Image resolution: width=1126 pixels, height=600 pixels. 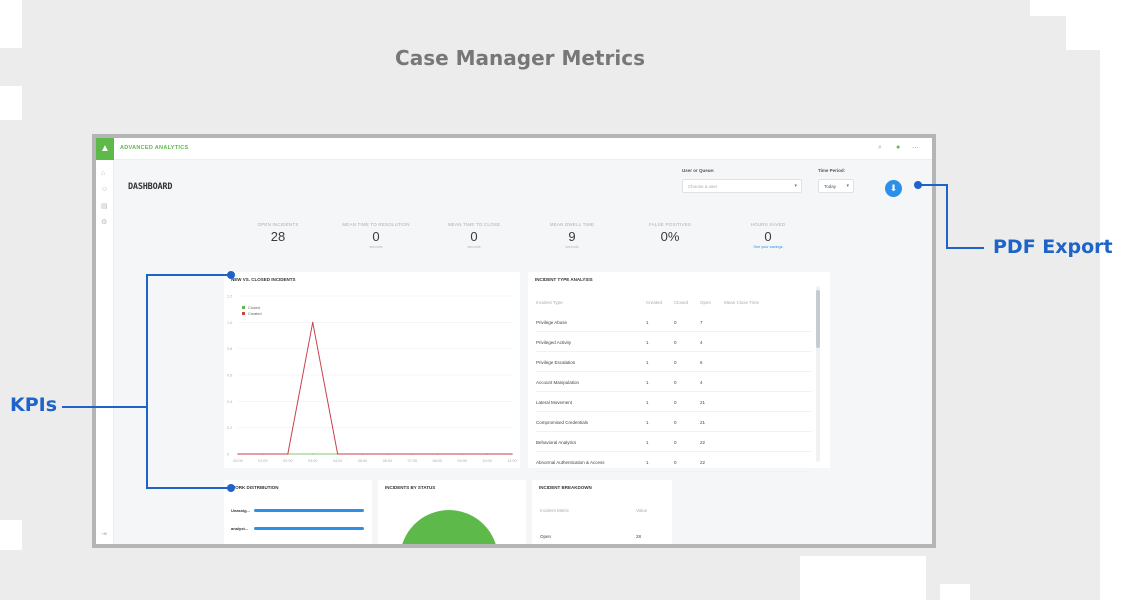 What do you see at coordinates (278, 233) in the screenshot?
I see `kpi-card: OPEN INCIDENTS 28` at bounding box center [278, 233].